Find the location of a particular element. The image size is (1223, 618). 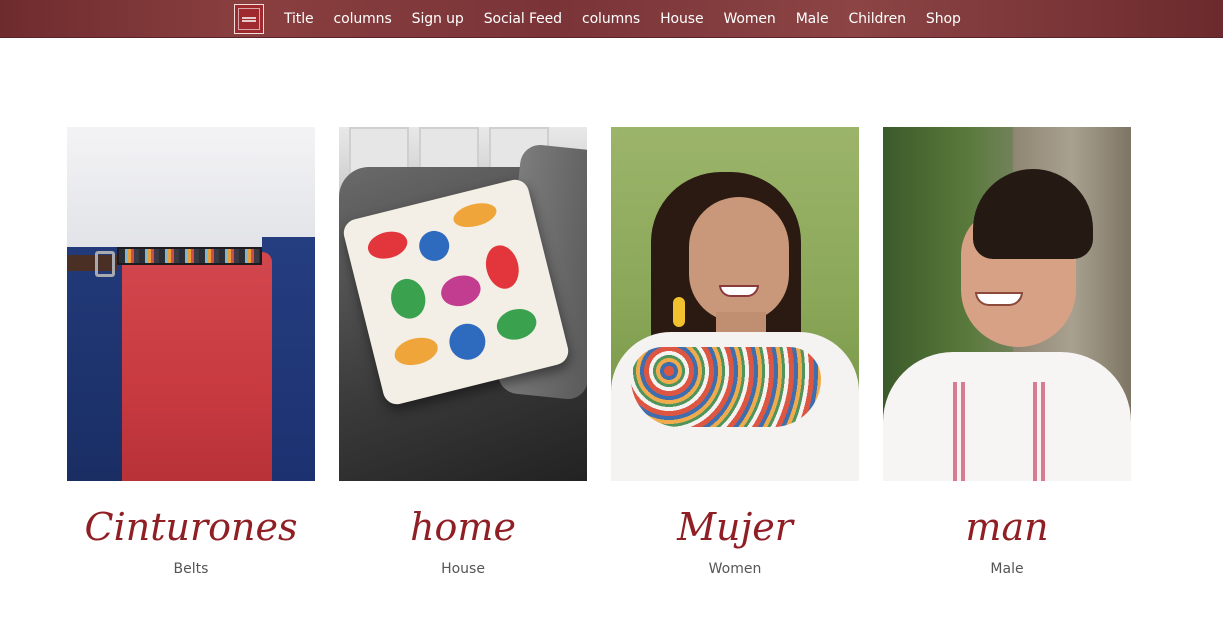

embroidered-pillow-photo is located at coordinates (463, 304).